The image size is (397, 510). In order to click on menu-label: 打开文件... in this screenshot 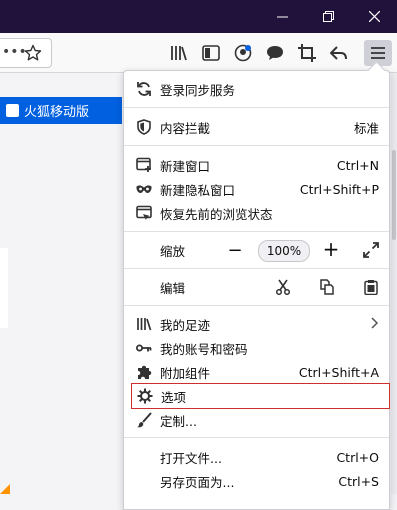, I will do `click(191, 458)`.